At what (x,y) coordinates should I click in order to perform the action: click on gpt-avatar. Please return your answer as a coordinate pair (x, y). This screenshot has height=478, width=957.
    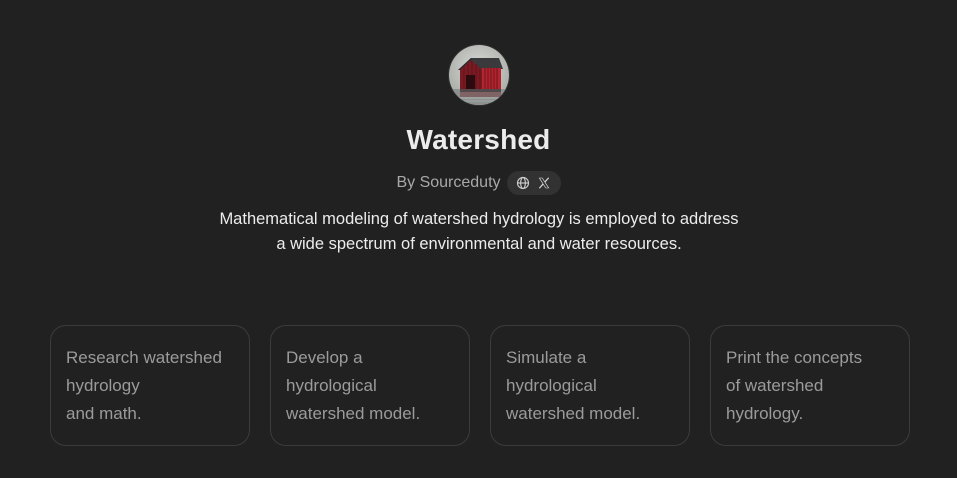
    Looking at the image, I should click on (479, 75).